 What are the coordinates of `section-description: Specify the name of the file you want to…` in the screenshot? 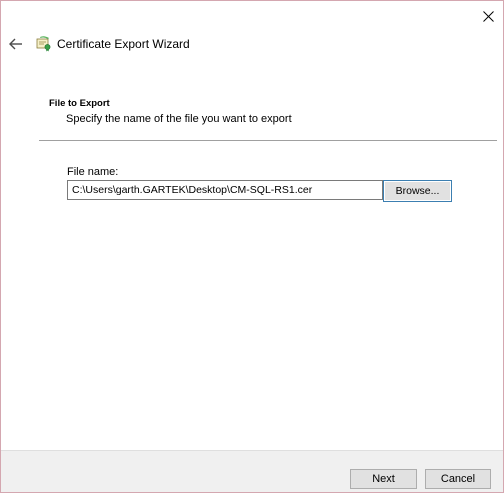 It's located at (179, 119).